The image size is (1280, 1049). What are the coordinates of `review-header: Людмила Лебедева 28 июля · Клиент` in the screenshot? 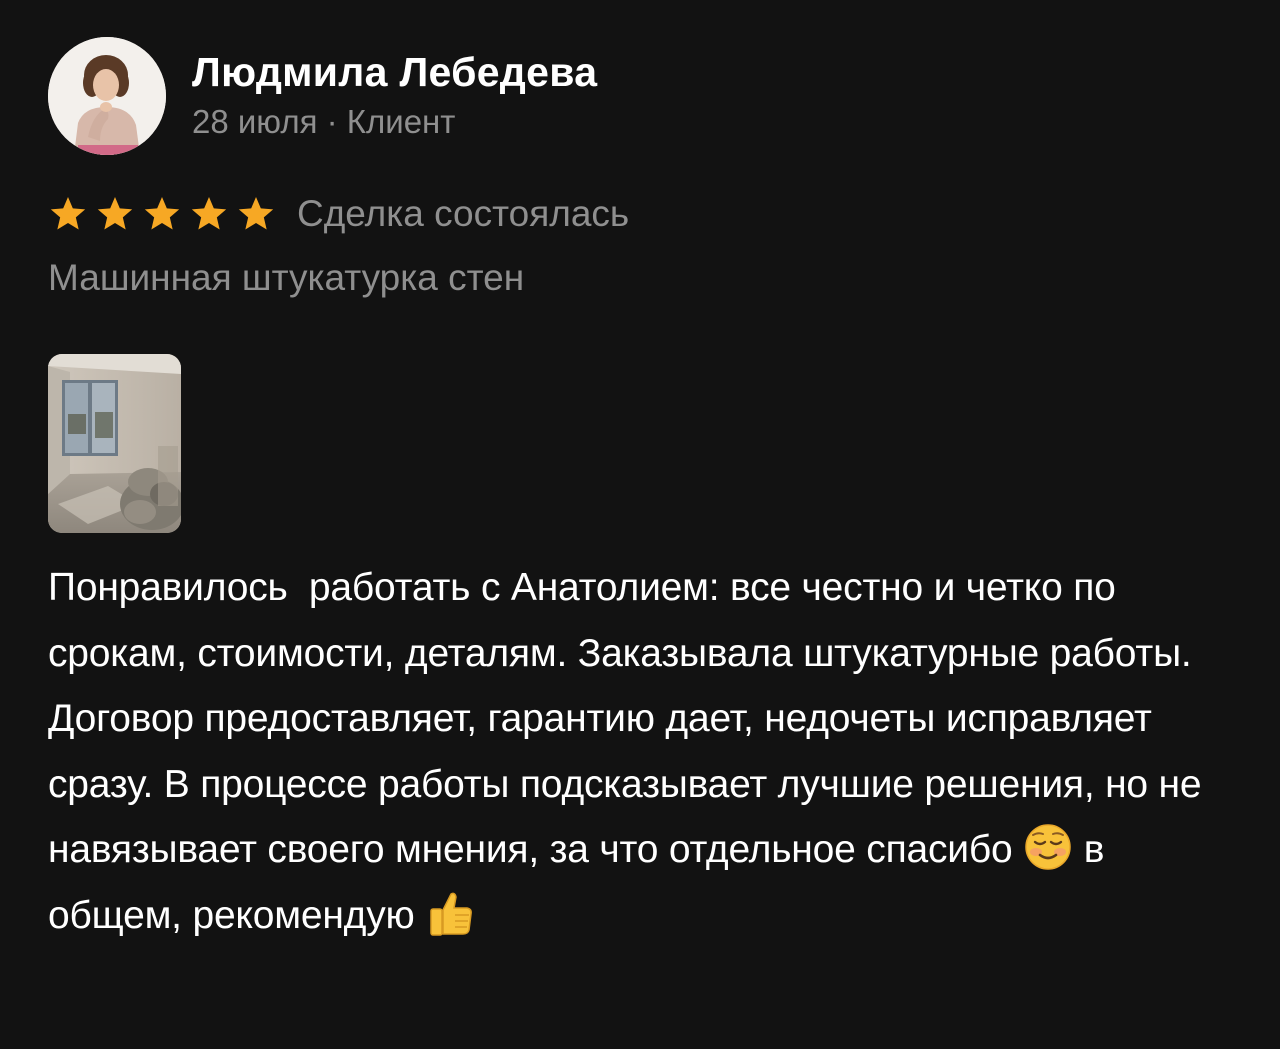 It's located at (648, 96).